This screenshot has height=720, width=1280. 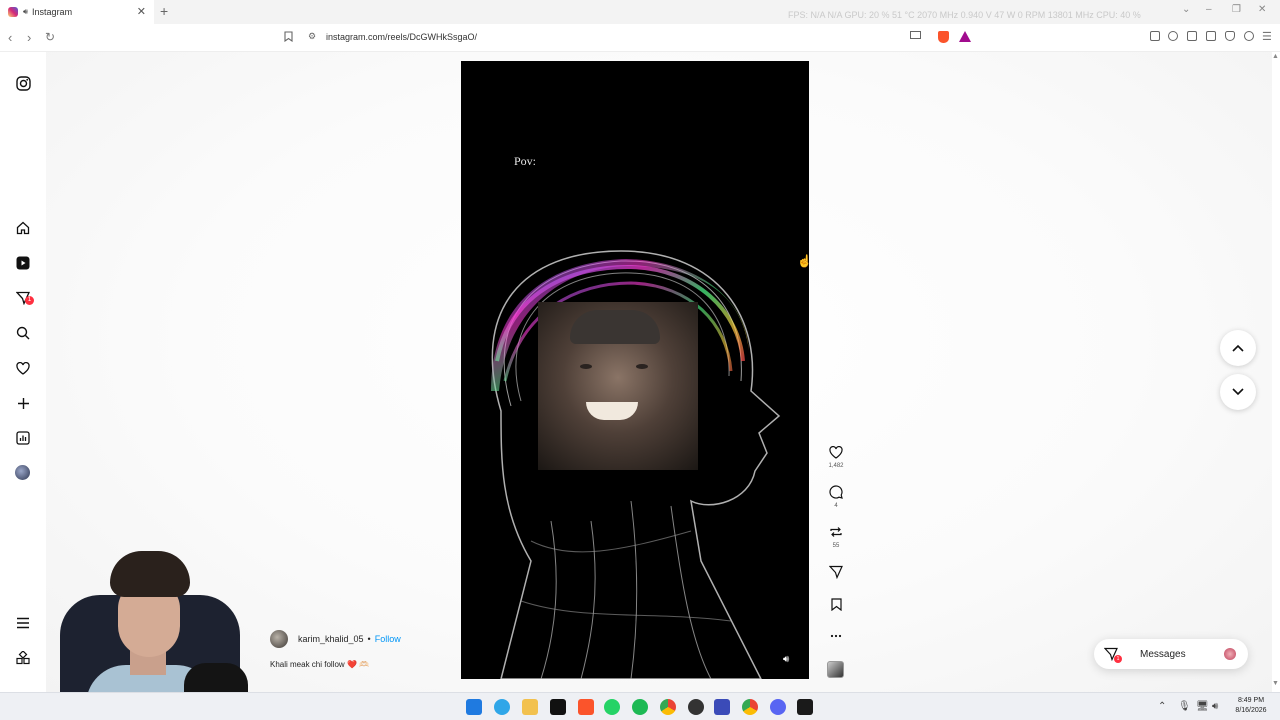 I want to click on like-heart-icon, so click(x=836, y=452).